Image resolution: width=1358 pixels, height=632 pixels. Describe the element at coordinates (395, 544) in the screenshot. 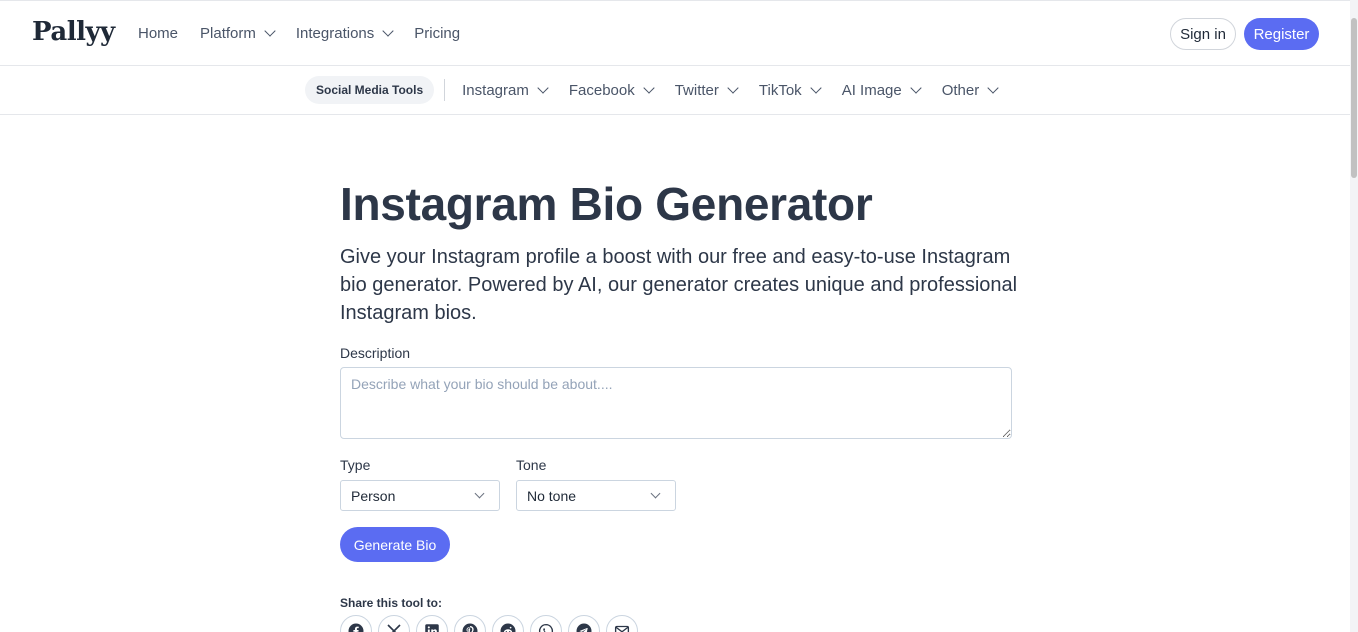

I see `generate-bio-button: Generate Bio` at that location.